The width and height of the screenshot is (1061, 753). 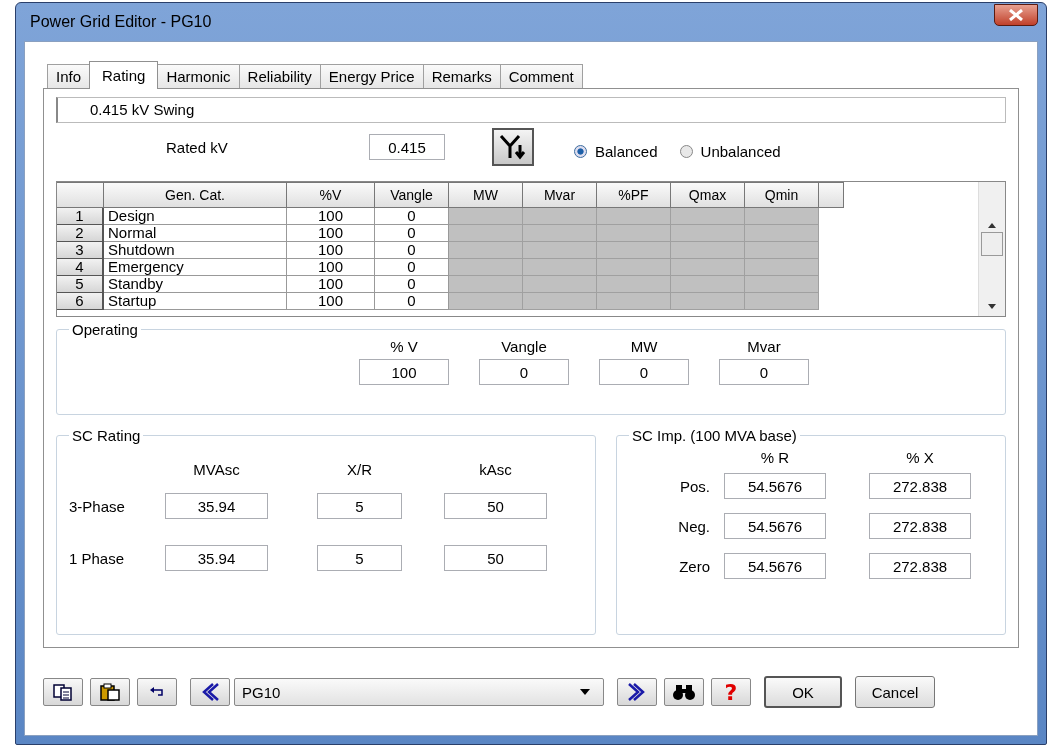 What do you see at coordinates (992, 244) in the screenshot?
I see `scrollbar-thumb` at bounding box center [992, 244].